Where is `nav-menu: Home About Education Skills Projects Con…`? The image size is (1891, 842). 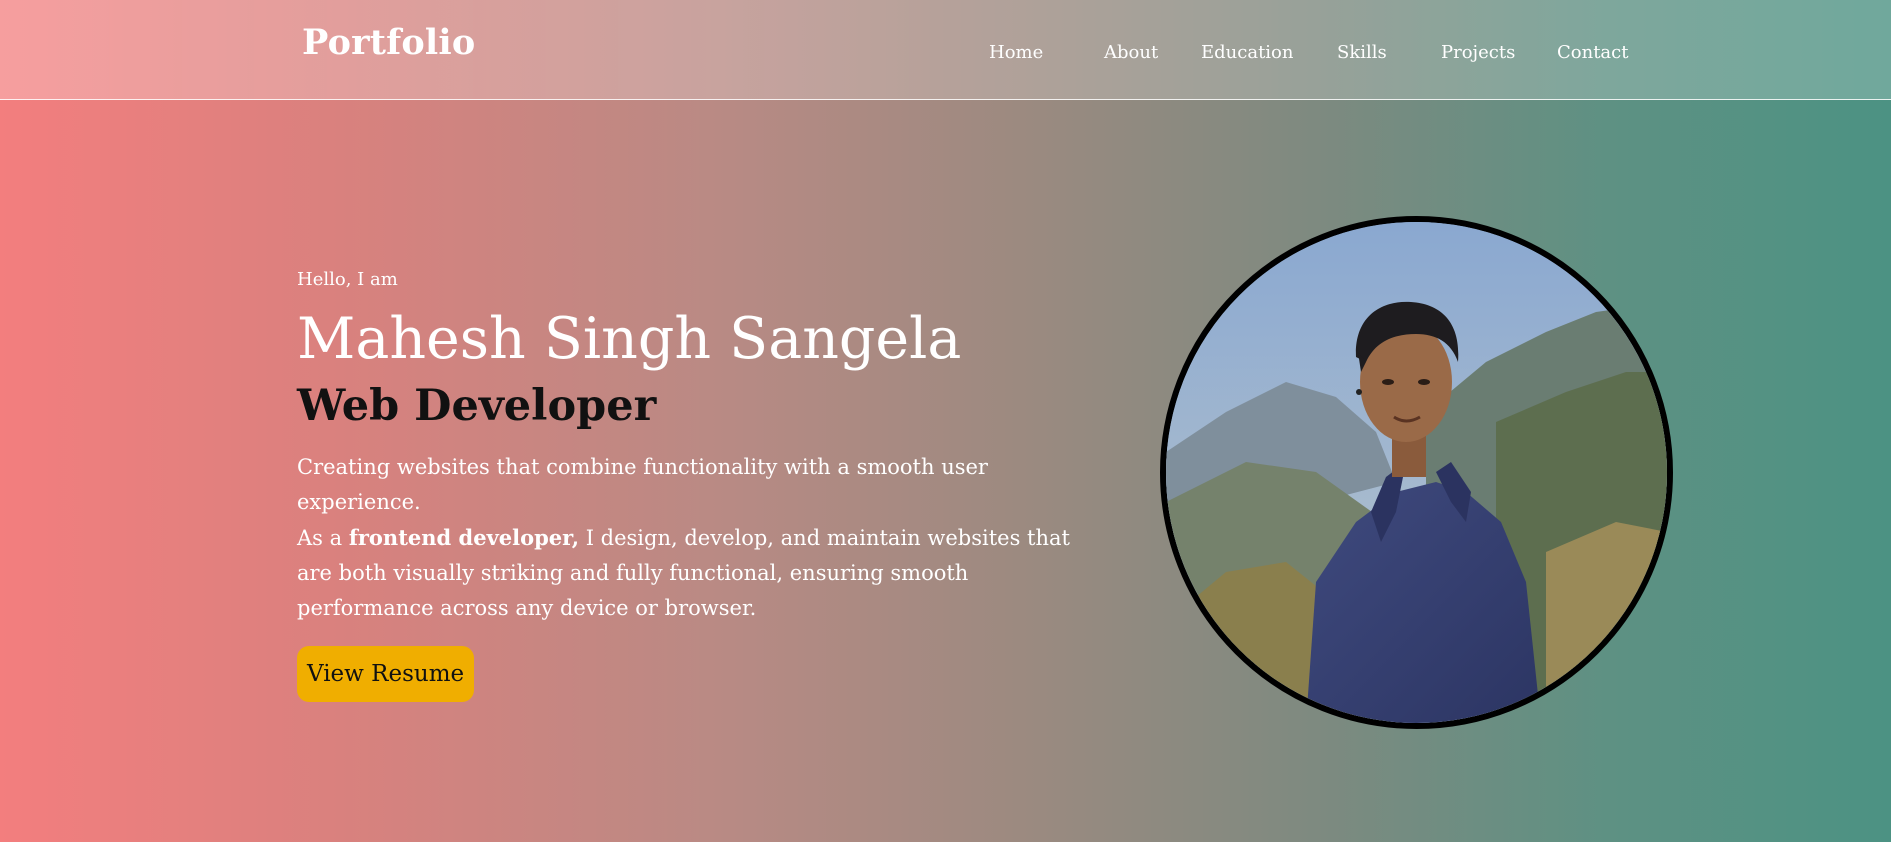
nav-menu: Home About Education Skills Projects Con… is located at coordinates (945, 54).